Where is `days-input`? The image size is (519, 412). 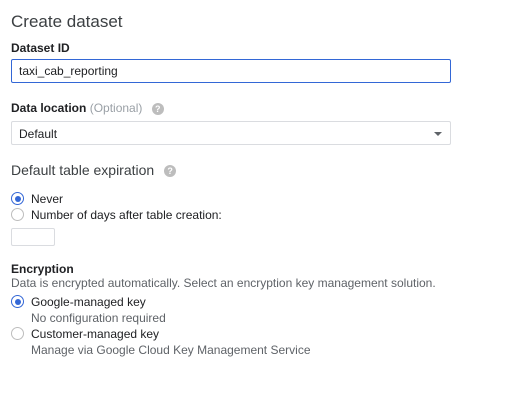
days-input is located at coordinates (33, 237).